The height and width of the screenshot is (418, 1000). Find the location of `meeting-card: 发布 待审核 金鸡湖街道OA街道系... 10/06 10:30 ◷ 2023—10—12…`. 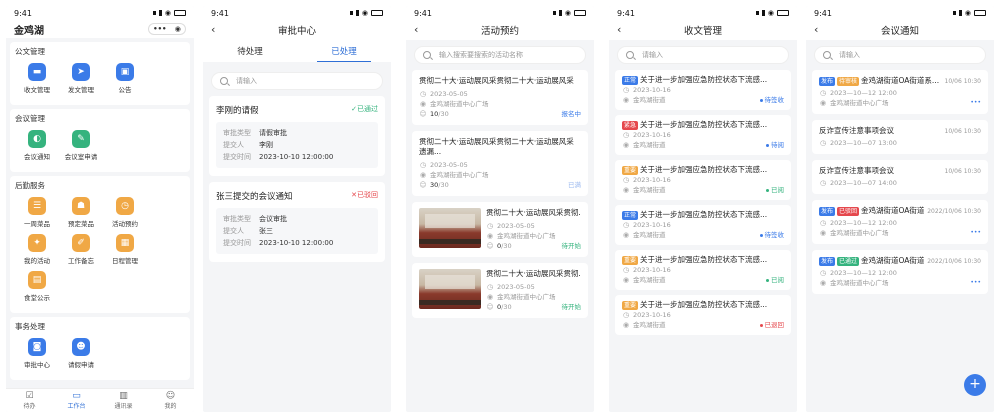

meeting-card: 发布 待审核 金鸡湖街道OA街道系... 10/06 10:30 ◷ 2023—10—12… is located at coordinates (900, 92).